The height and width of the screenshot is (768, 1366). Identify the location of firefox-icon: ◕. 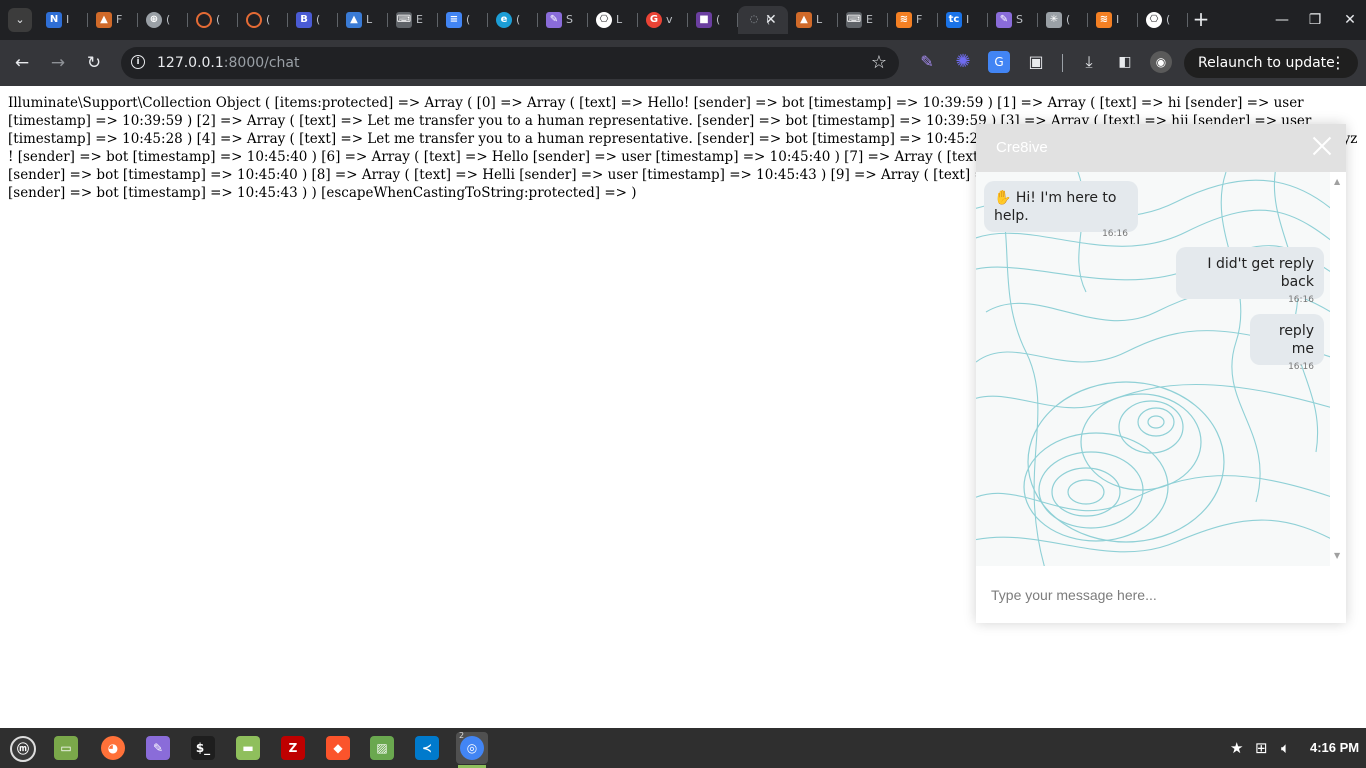
(113, 748).